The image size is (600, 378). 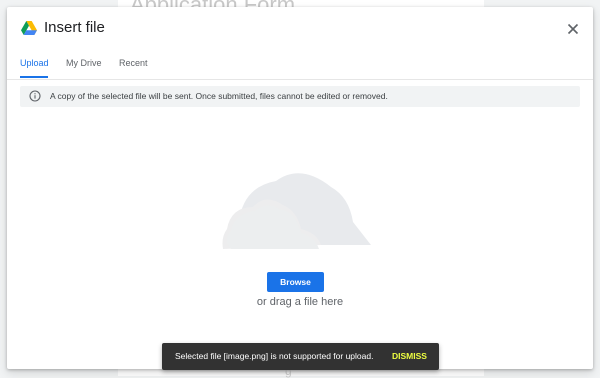 I want to click on tab-bar: Upload My Drive Recent, so click(x=300, y=66).